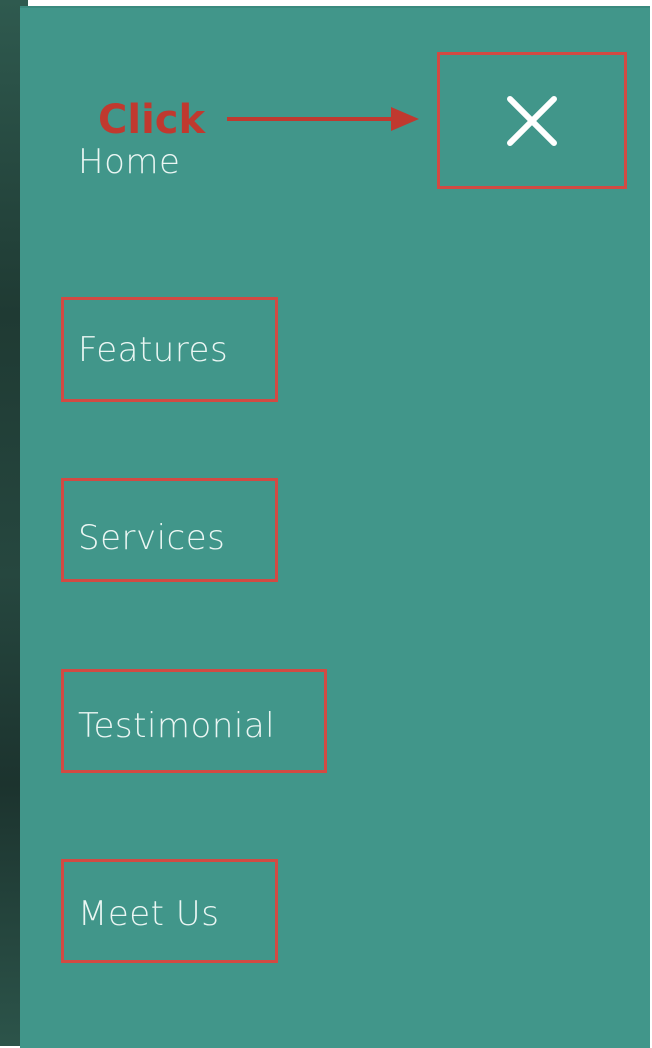 The image size is (652, 1048). What do you see at coordinates (129, 162) in the screenshot?
I see `nav-item-home: Home` at bounding box center [129, 162].